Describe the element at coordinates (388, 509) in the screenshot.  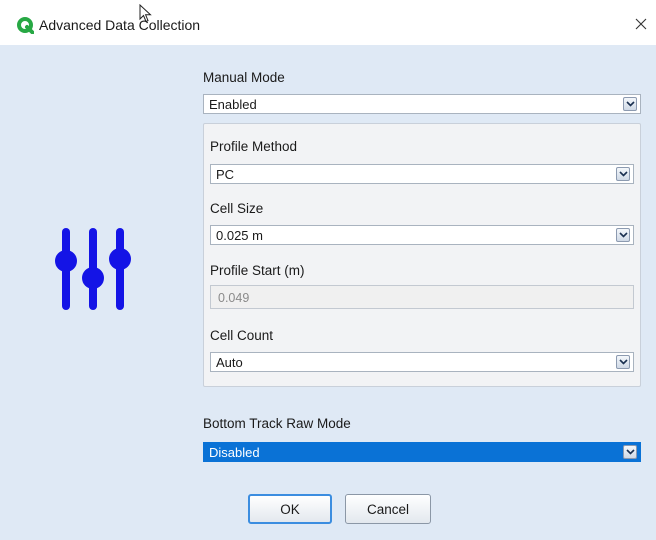
I see `cancel-button: Cancel` at that location.